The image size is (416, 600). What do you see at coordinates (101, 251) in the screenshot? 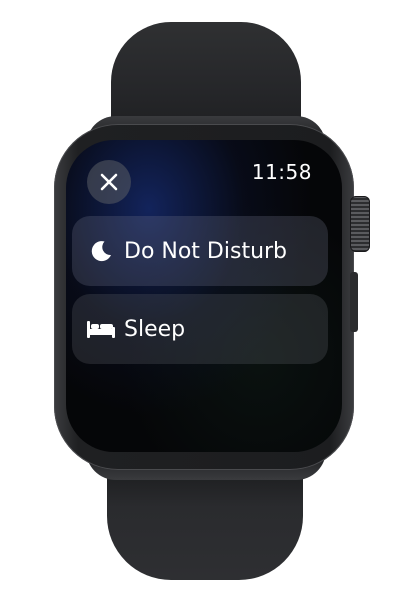
I see `moon-icon` at bounding box center [101, 251].